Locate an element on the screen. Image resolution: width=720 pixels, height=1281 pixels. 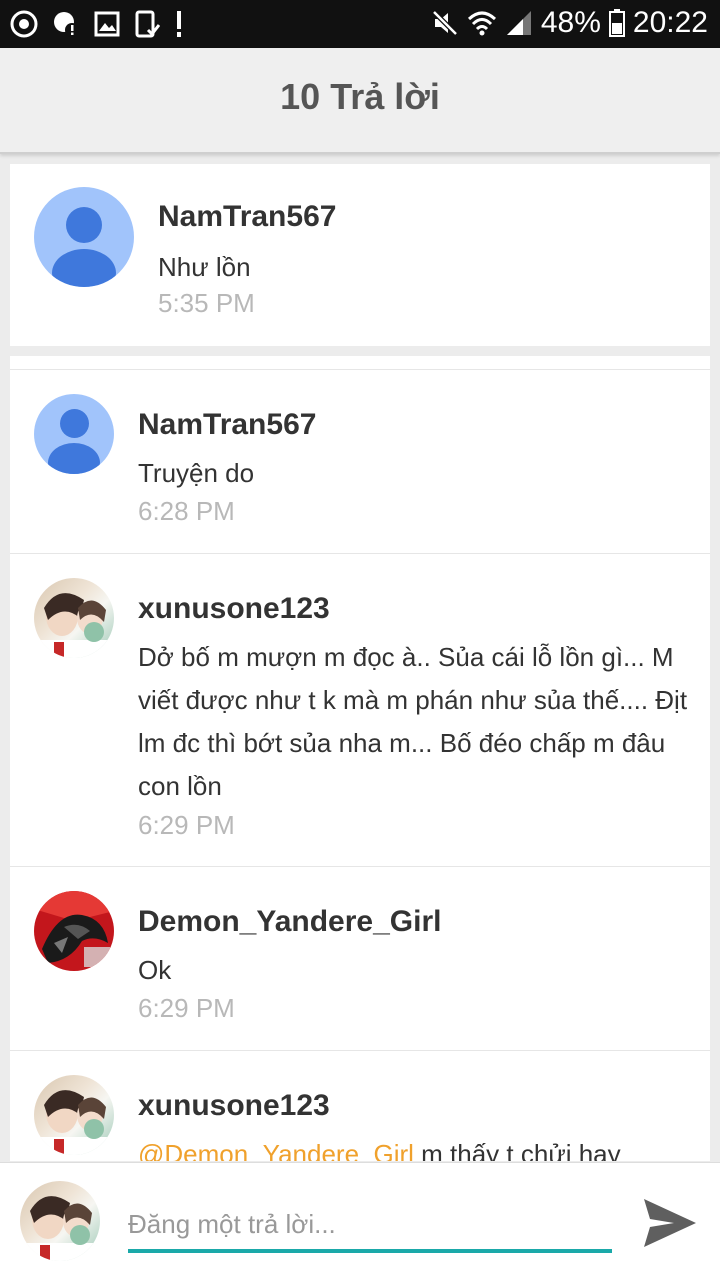
current-user-avatar is located at coordinates (60, 1221).